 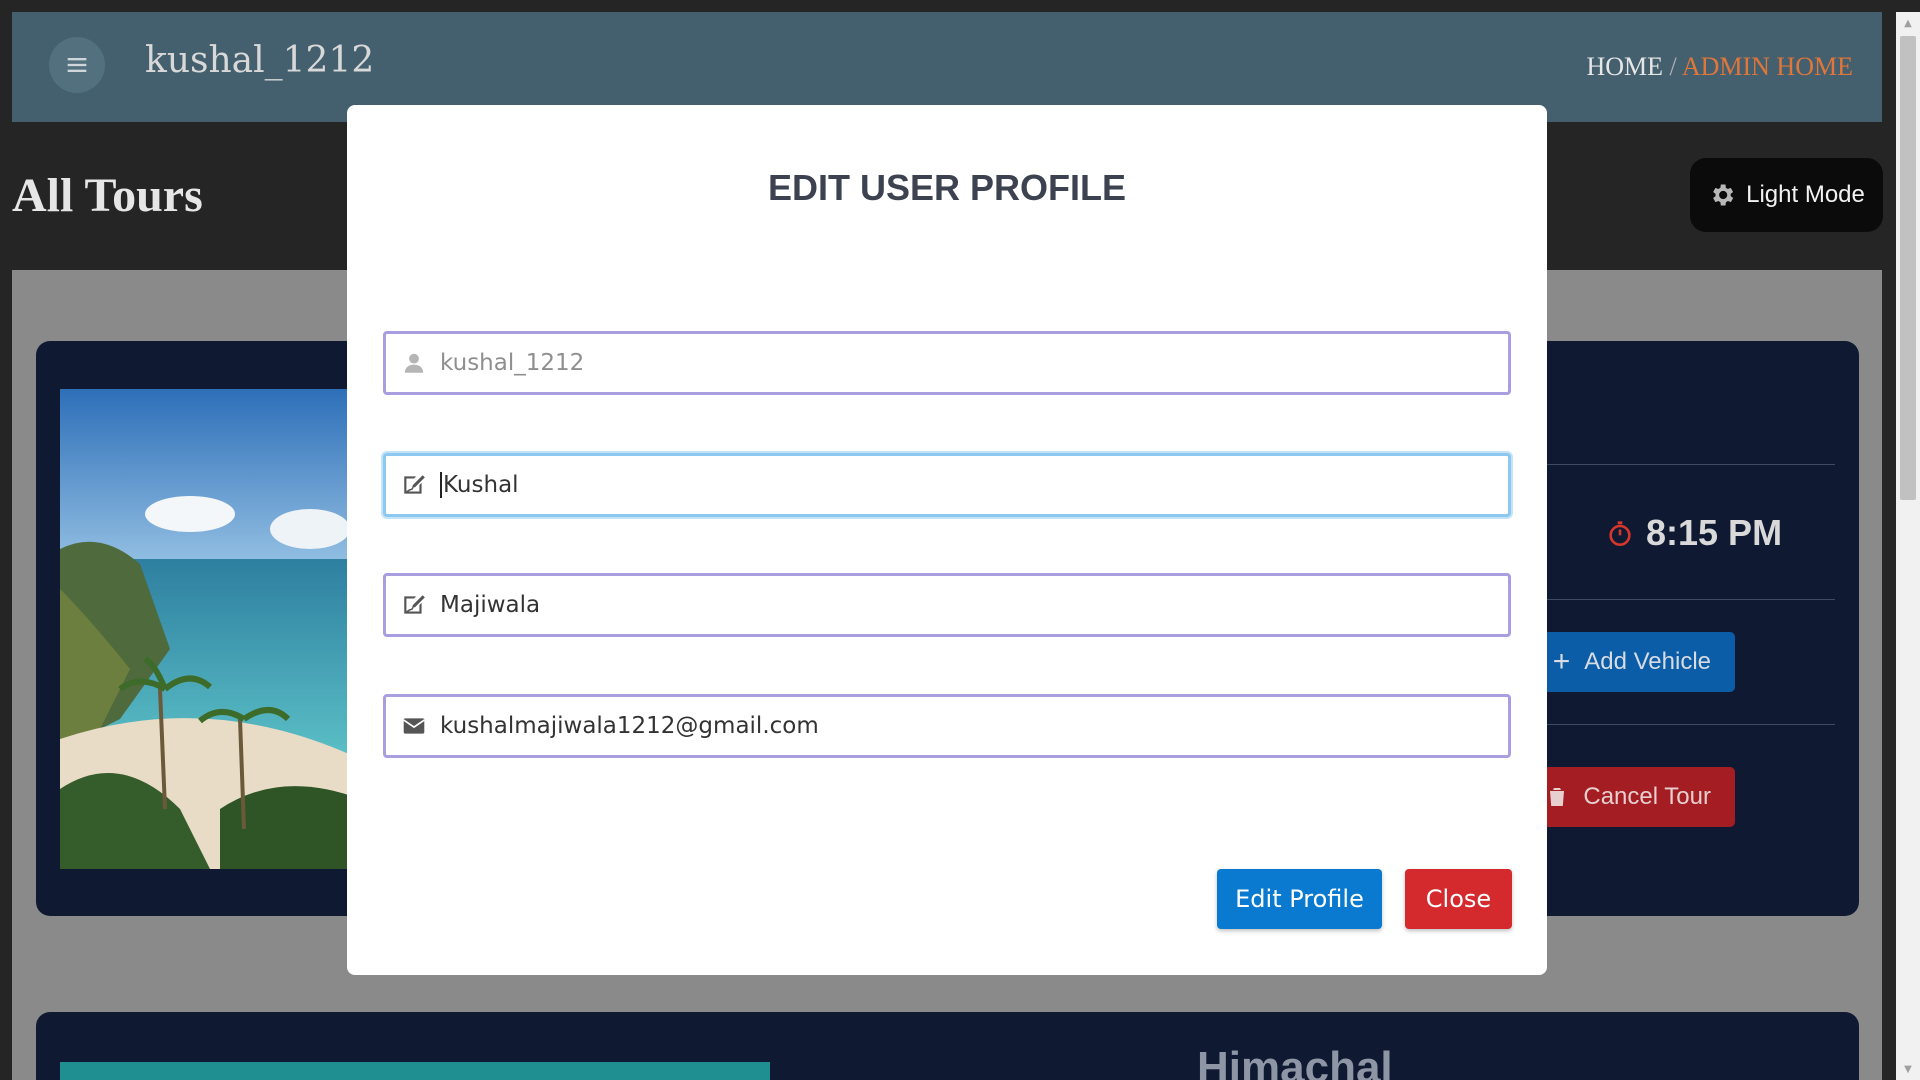 I want to click on add-vehicle-label: Add Vehicle, so click(x=1647, y=661).